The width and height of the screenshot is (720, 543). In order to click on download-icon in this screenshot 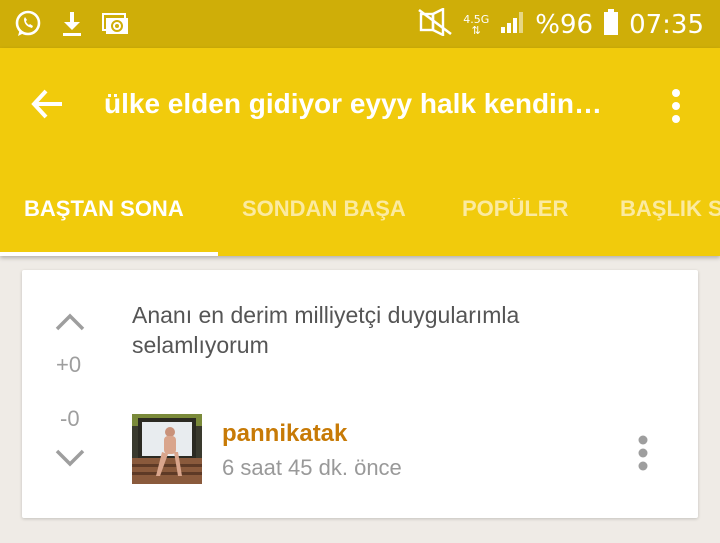, I will do `click(72, 26)`.